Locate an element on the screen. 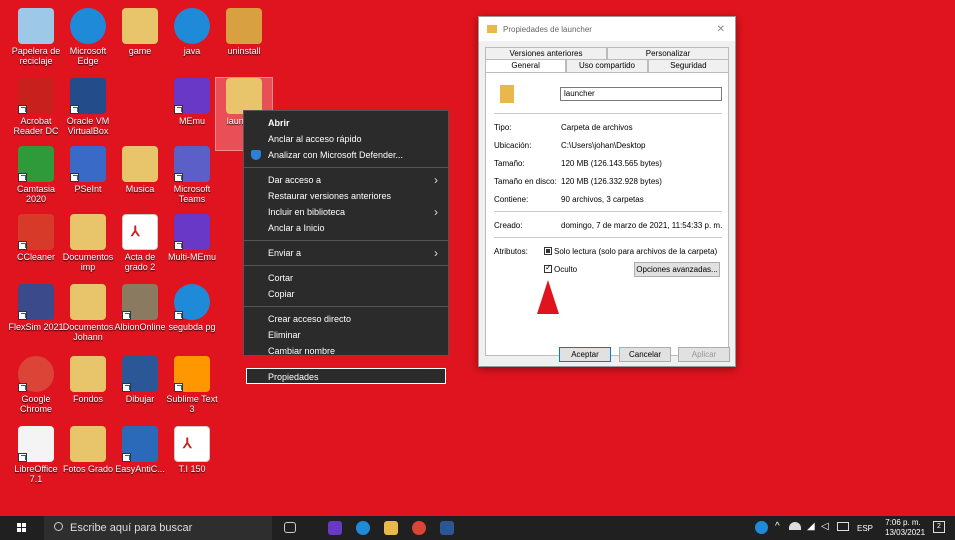 The height and width of the screenshot is (540, 955). desktop-icon: Multi-MEmu is located at coordinates (192, 250).